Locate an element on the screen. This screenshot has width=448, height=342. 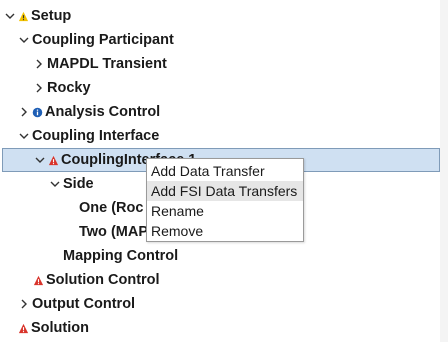
tree-node-coupling-interface: Coupling Interface is located at coordinates (224, 136).